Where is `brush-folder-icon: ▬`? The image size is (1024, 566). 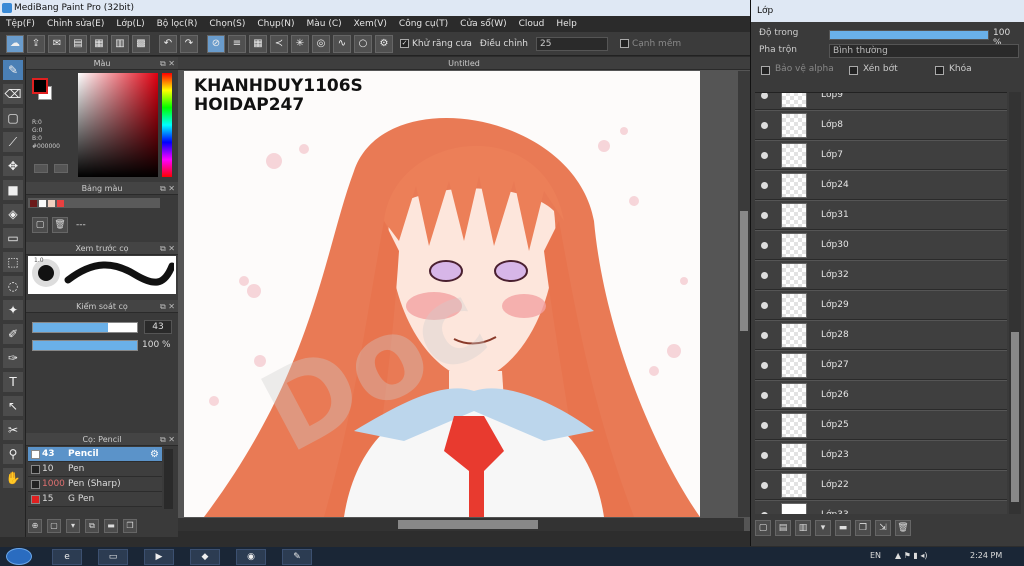
brush-folder-icon: ▬ is located at coordinates (111, 526).